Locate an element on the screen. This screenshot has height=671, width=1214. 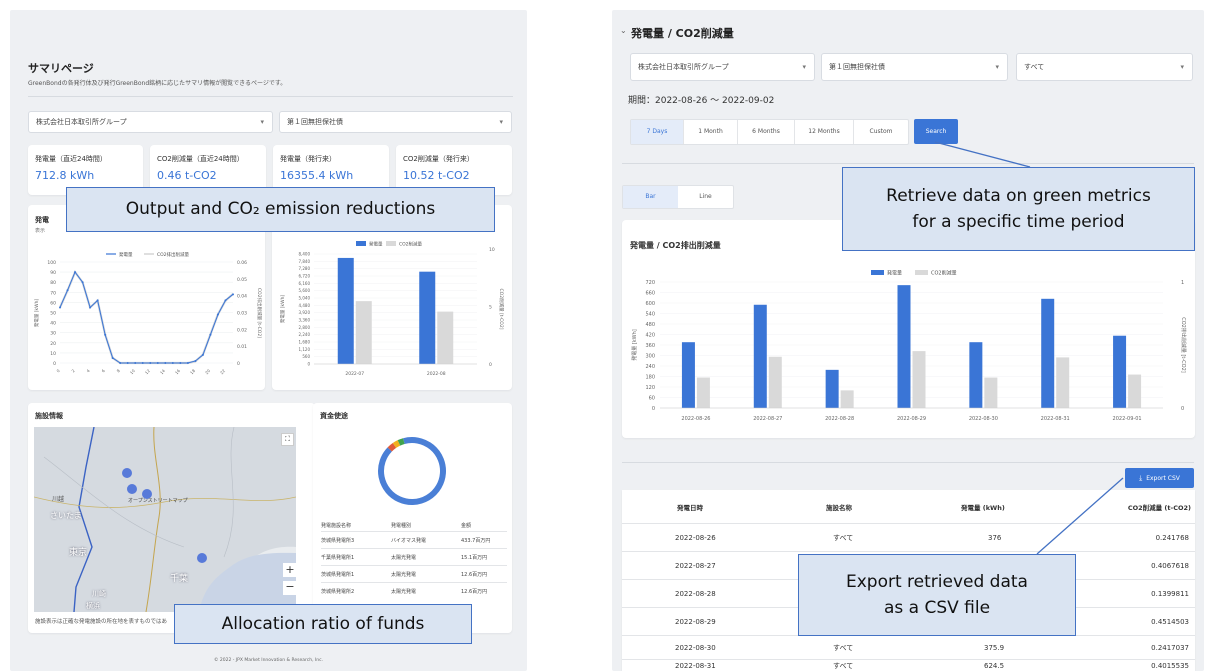
y2-tick-label: 0.02 is located at coordinates (242, 330).